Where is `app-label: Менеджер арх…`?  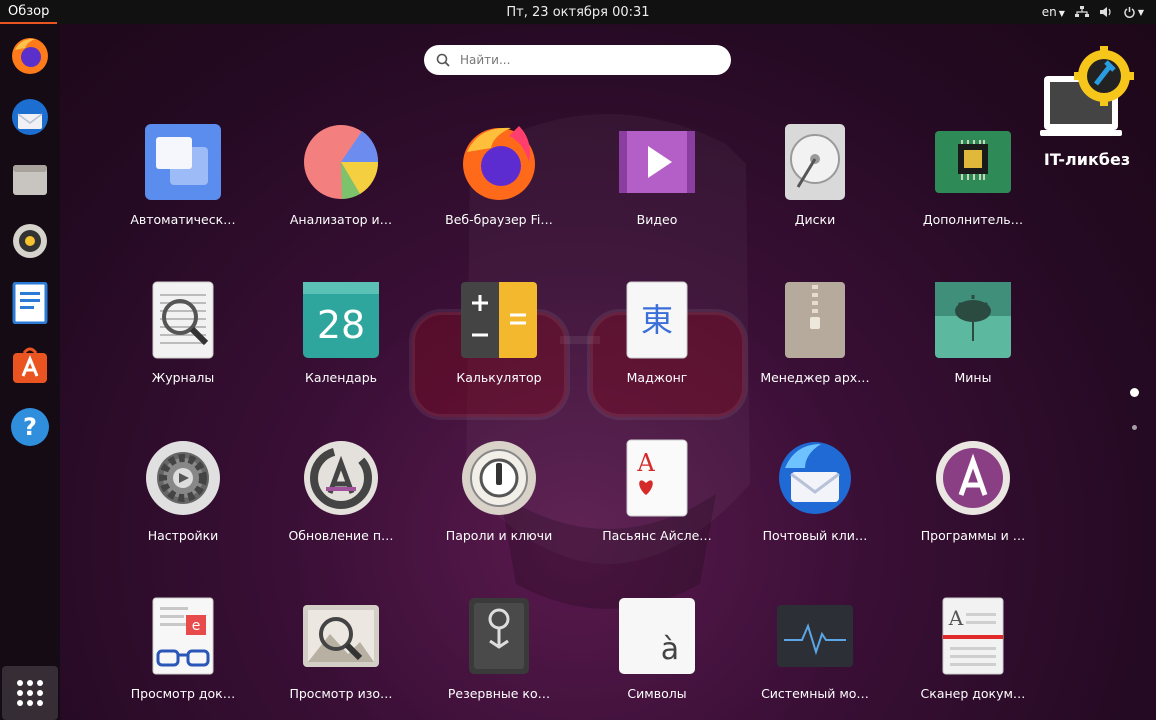 app-label: Менеджер арх… is located at coordinates (815, 377).